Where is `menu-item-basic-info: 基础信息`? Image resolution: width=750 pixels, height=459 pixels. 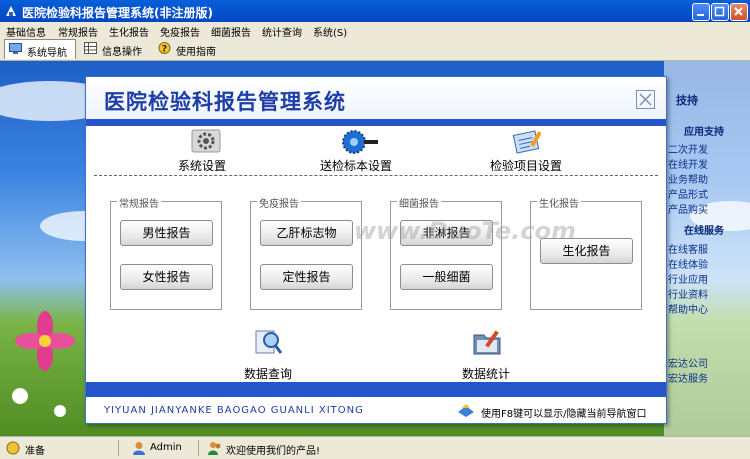 menu-item-basic-info: 基础信息 is located at coordinates (26, 31).